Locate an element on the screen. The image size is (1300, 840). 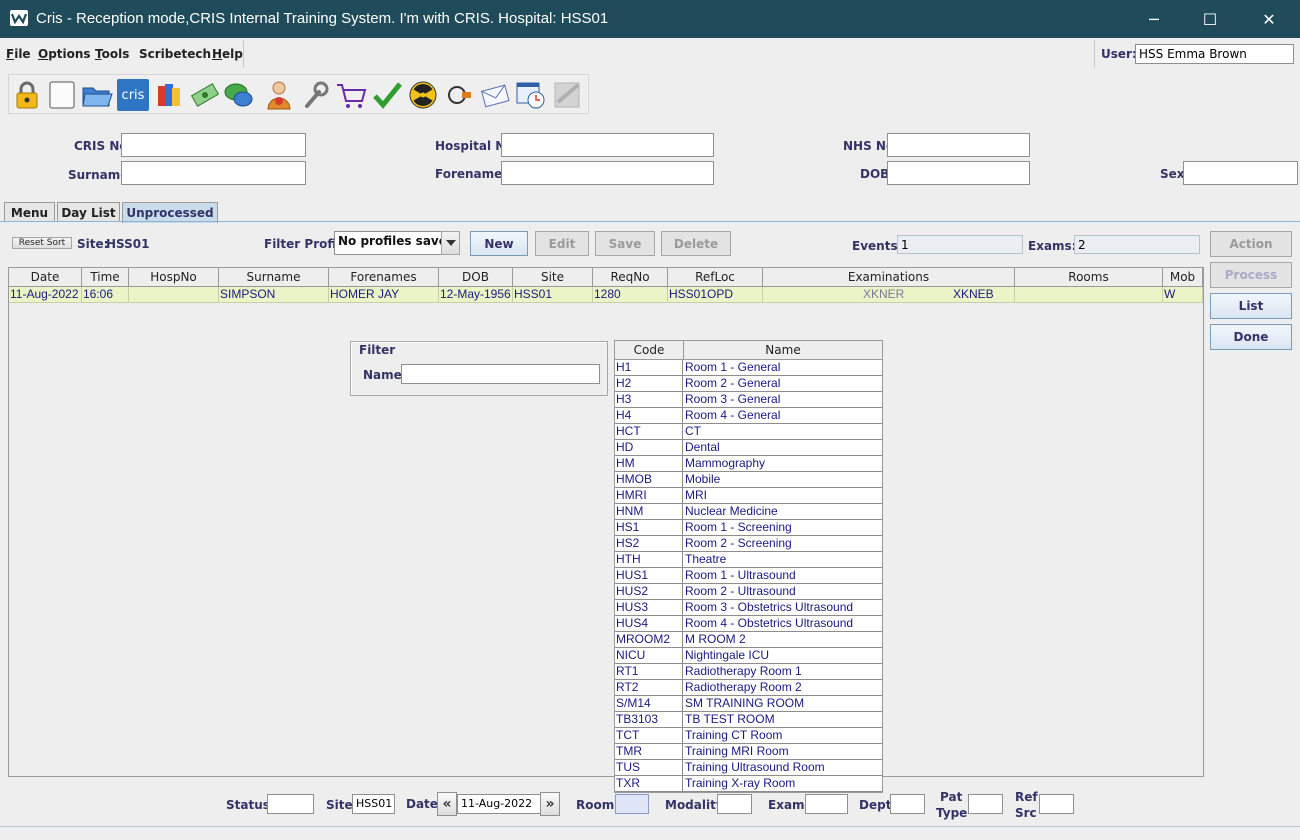
room-row: HCT CT is located at coordinates (748, 432).